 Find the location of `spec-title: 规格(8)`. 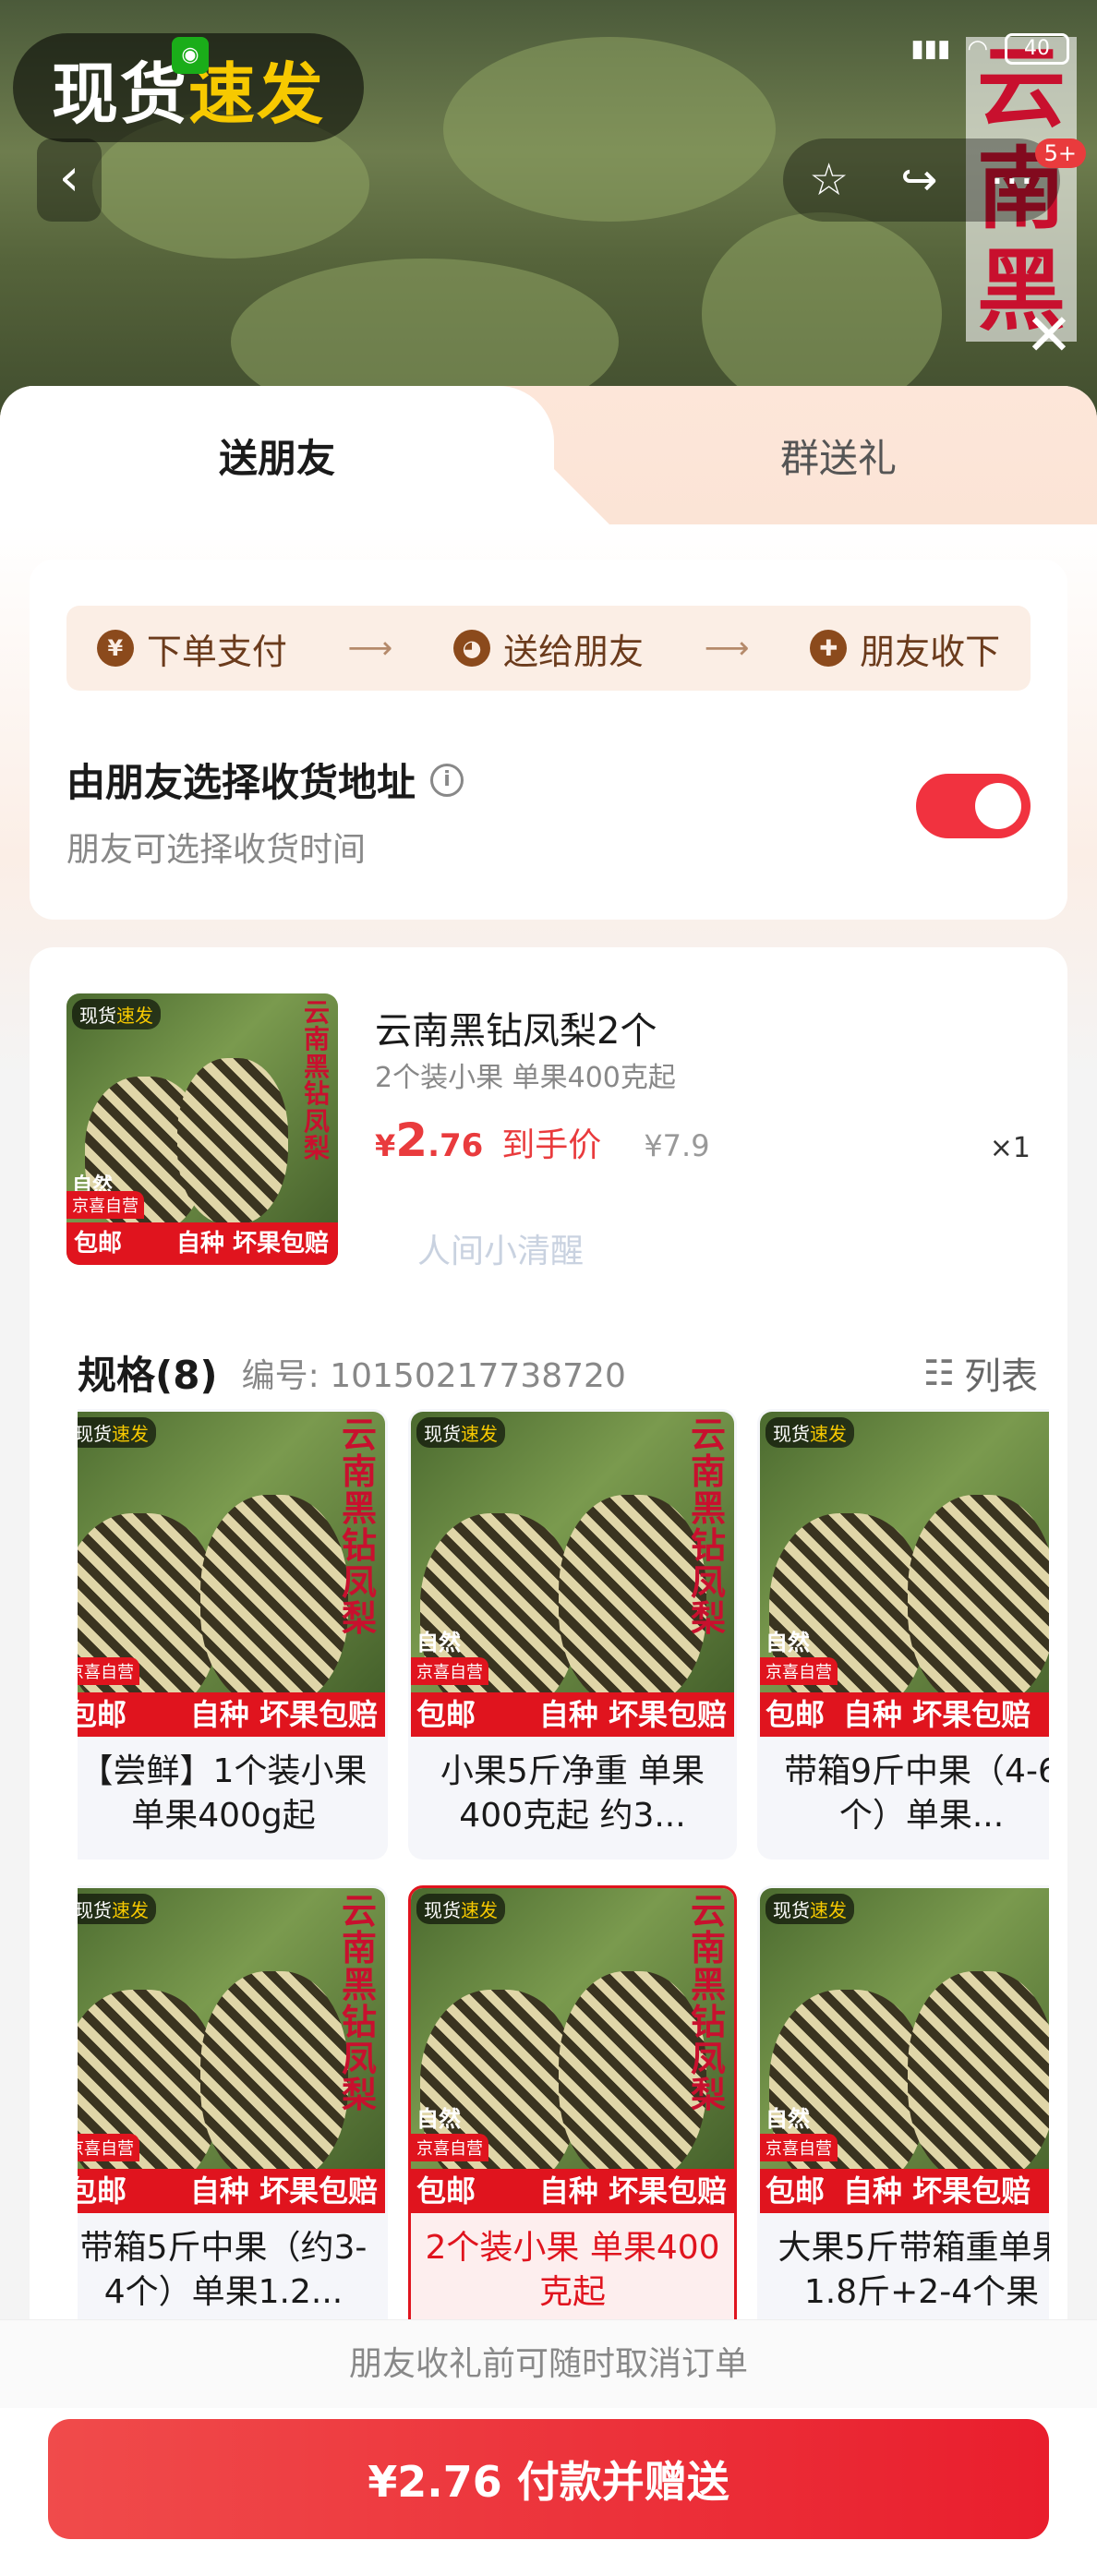

spec-title: 规格(8) is located at coordinates (148, 1375).